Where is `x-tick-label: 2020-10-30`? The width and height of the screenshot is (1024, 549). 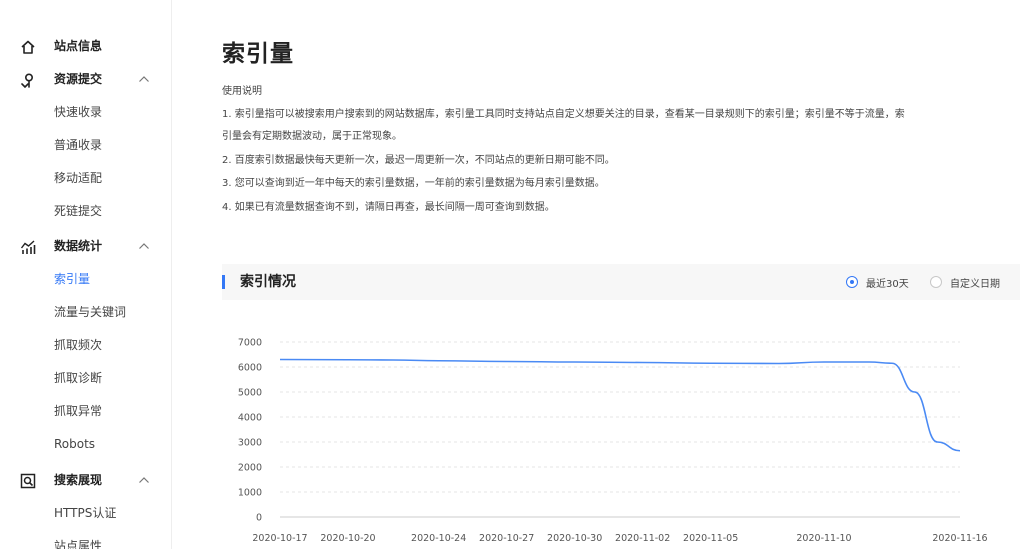
x-tick-label: 2020-10-30 is located at coordinates (574, 538).